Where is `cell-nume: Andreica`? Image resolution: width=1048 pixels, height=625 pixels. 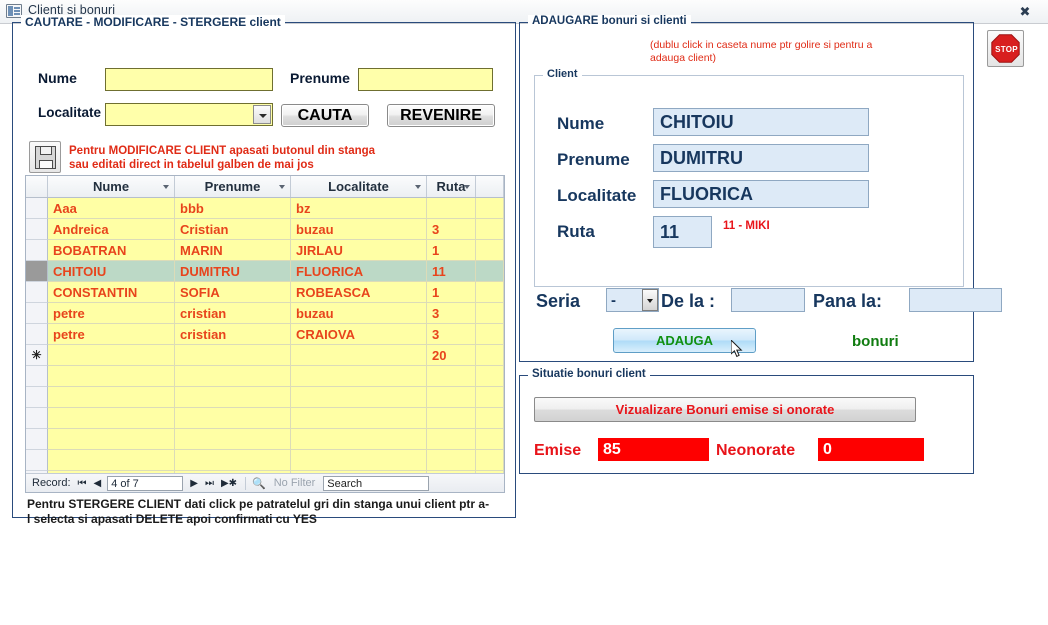
cell-nume: Andreica is located at coordinates (111, 229).